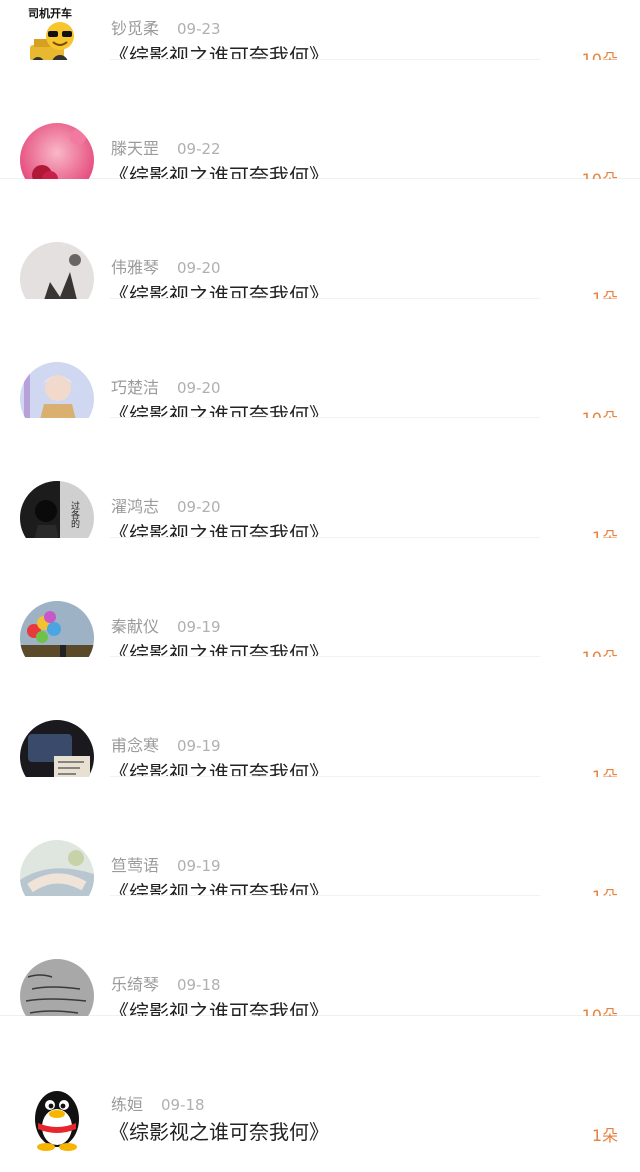  Describe the element at coordinates (135, 28) in the screenshot. I see `sender-name: 钞觅柔` at that location.